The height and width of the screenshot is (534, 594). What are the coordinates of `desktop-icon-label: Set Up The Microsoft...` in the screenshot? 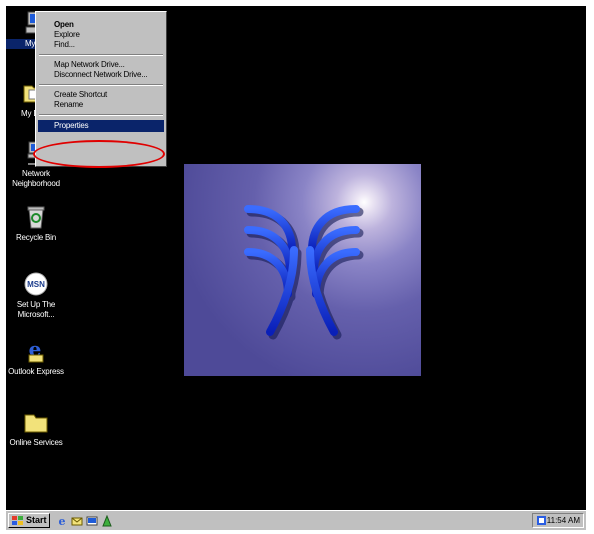 It's located at (36, 309).